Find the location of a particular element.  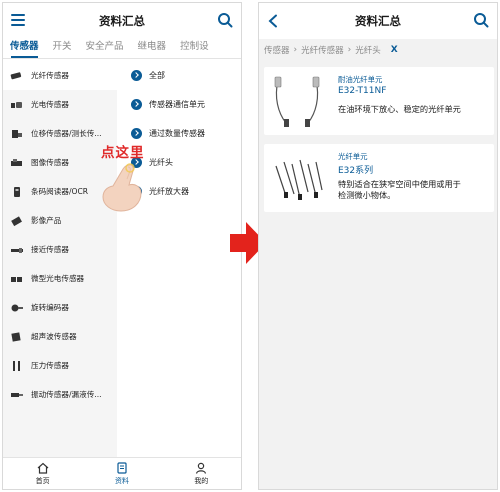

breadcrumb: 传感器 › 光纤传感器 › 光纤头 X is located at coordinates (378, 50).